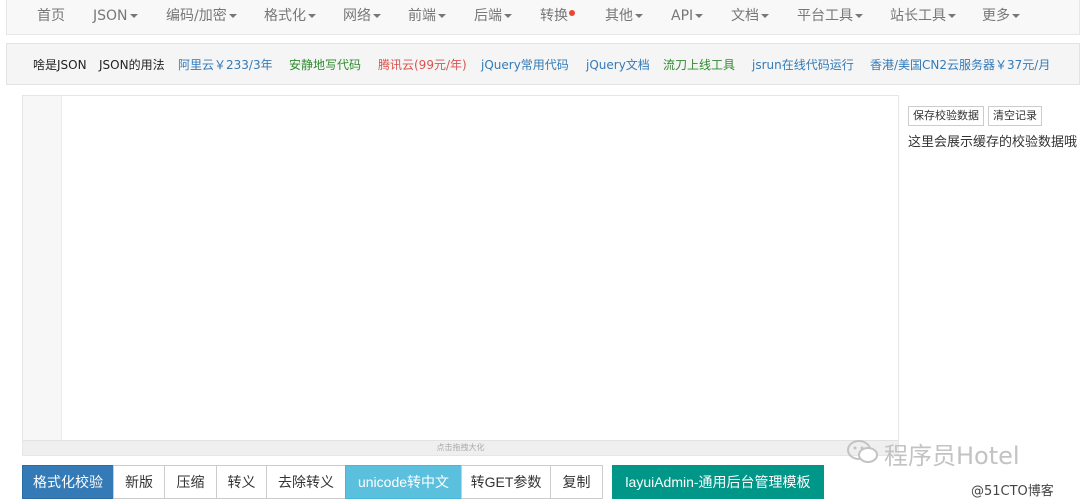  I want to click on copy-button: 复制, so click(576, 482).